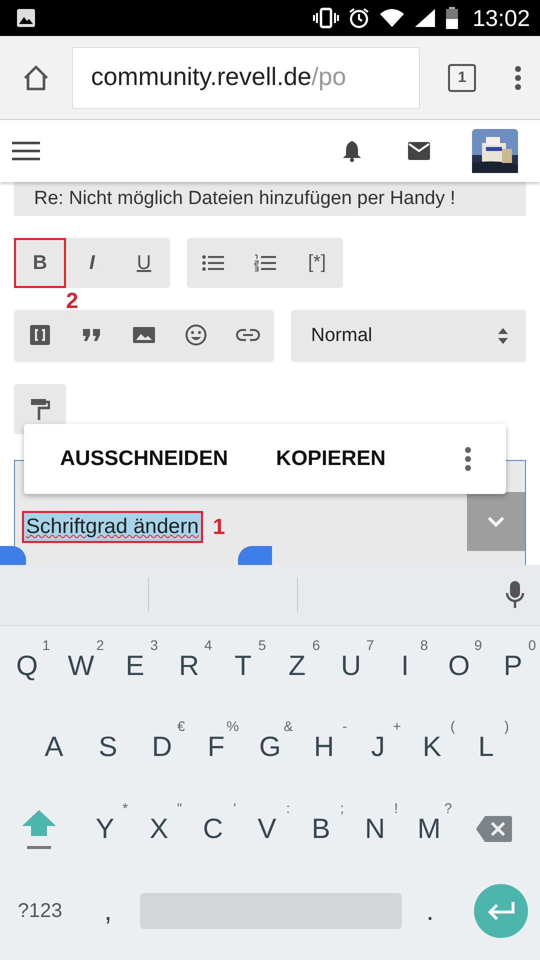 This screenshot has width=540, height=960. What do you see at coordinates (430, 911) in the screenshot?
I see `key: .` at bounding box center [430, 911].